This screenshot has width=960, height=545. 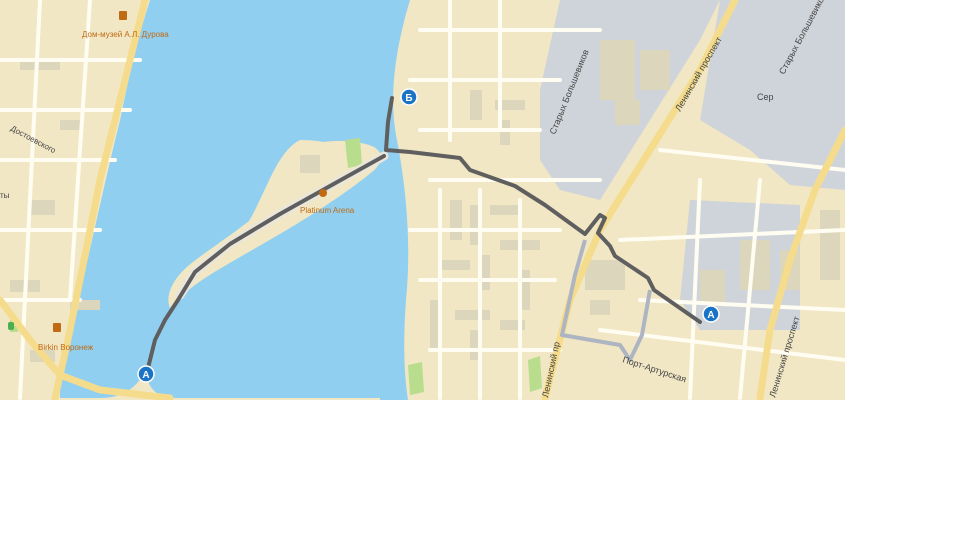 I want to click on street-label-ty: ты, so click(x=5, y=195).